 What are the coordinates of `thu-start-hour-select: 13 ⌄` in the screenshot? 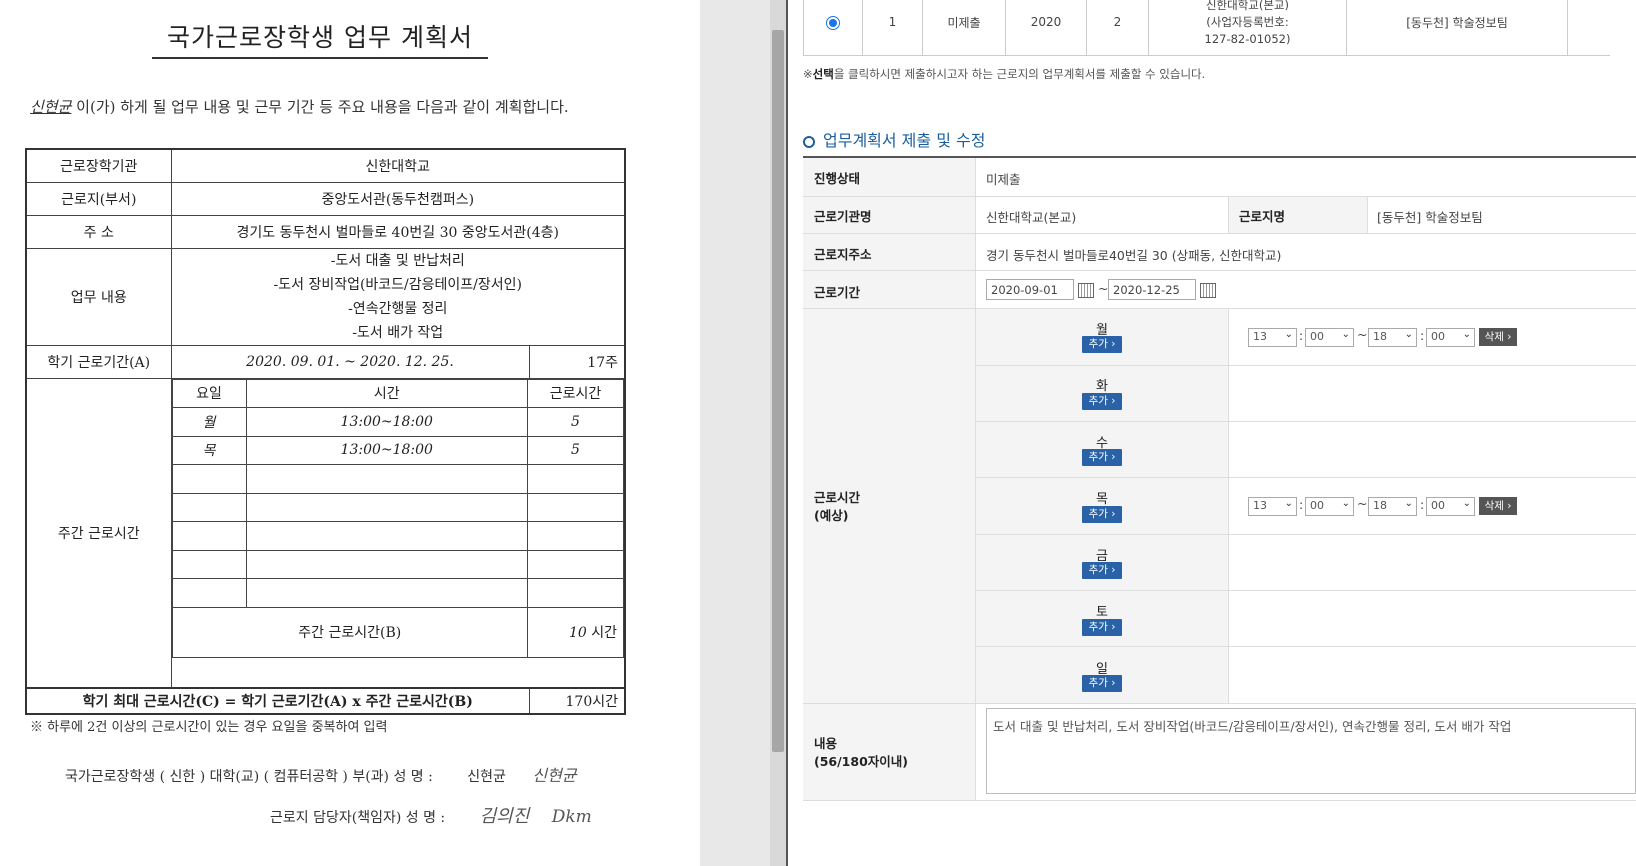 It's located at (1272, 506).